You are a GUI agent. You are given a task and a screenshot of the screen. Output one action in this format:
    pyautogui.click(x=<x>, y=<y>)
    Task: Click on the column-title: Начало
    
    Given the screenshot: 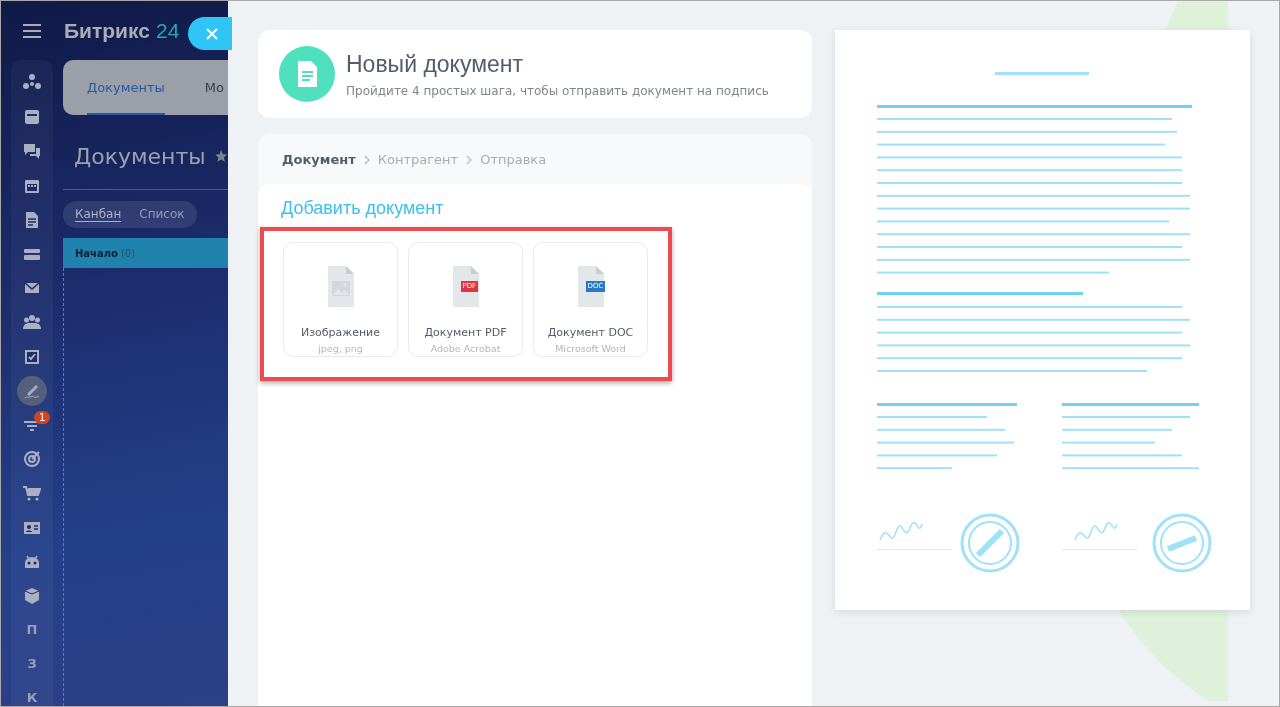 What is the action you would take?
    pyautogui.click(x=96, y=253)
    